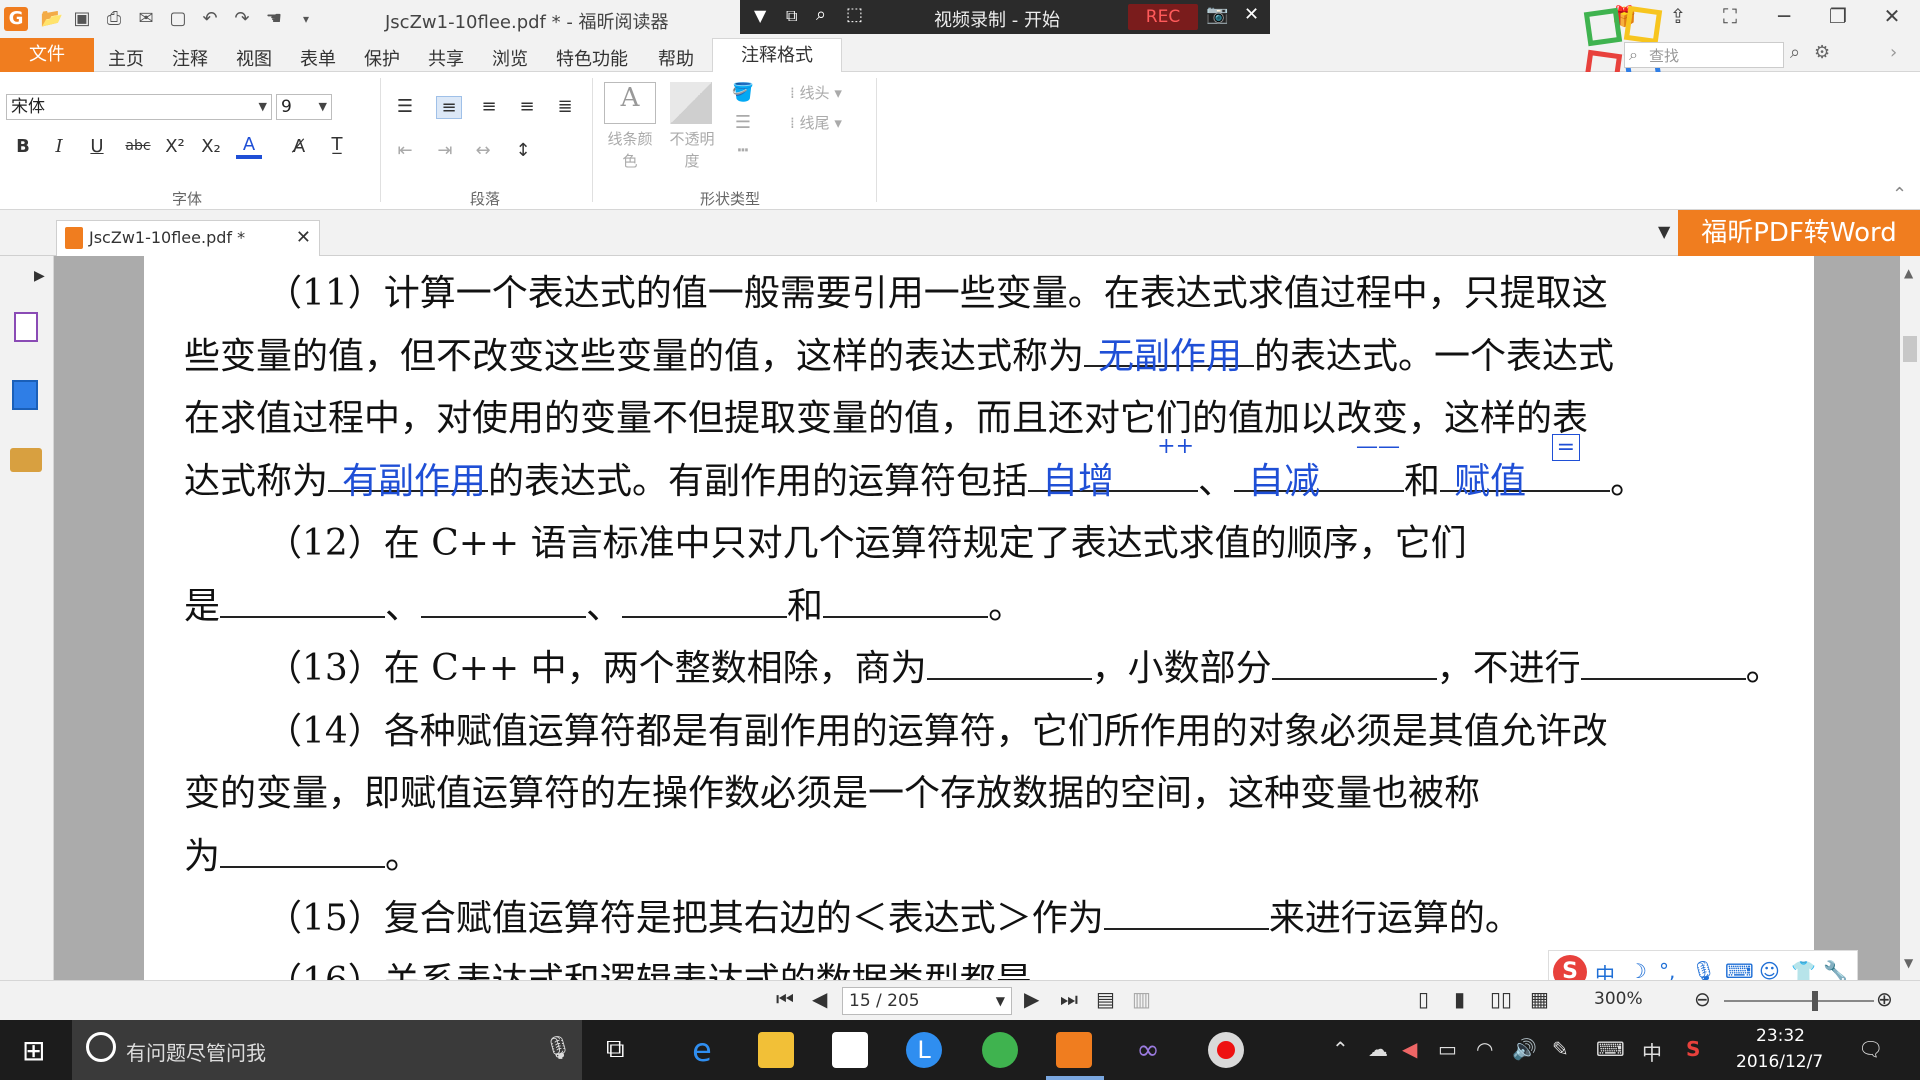  What do you see at coordinates (52, 19) in the screenshot?
I see `open-icon: 📂` at bounding box center [52, 19].